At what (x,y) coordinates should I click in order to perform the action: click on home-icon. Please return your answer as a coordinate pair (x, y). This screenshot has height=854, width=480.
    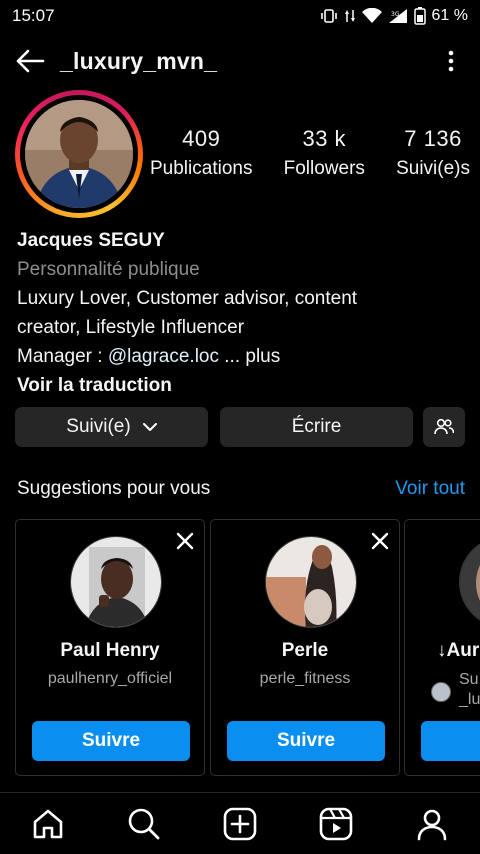
    Looking at the image, I should click on (48, 823).